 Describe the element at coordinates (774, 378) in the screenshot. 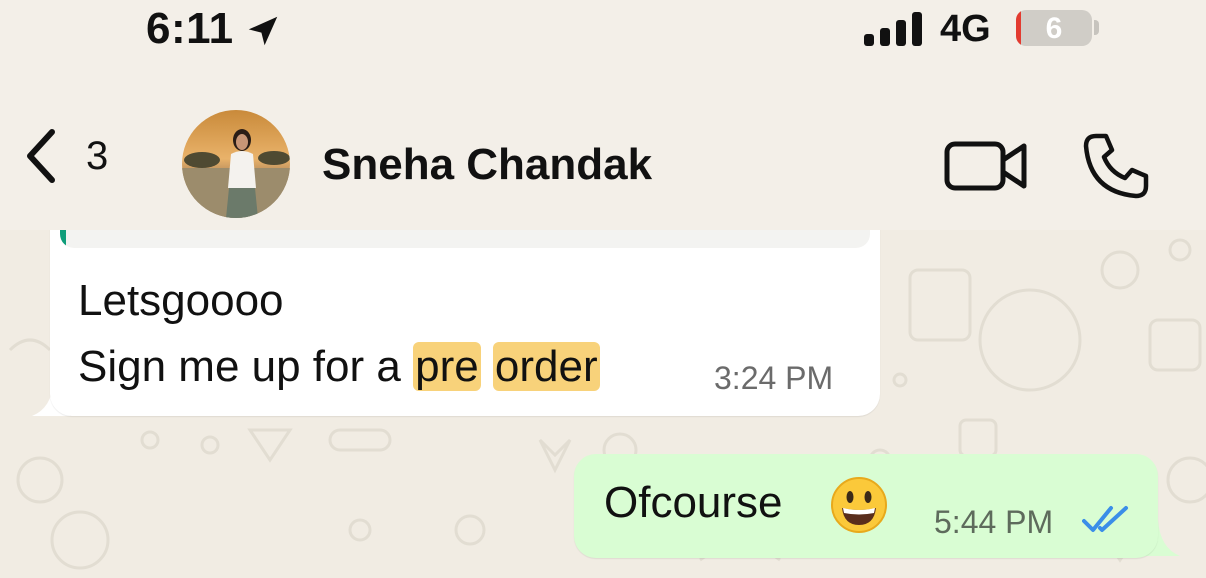

I see `message-timestamp: 3:24 PM` at that location.